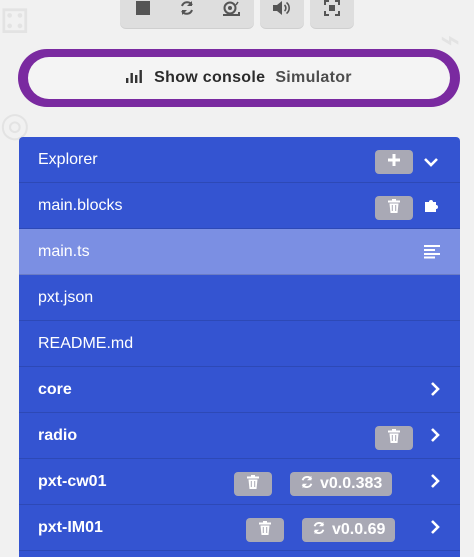 This screenshot has width=474, height=557. I want to click on mute-icon, so click(282, 8).